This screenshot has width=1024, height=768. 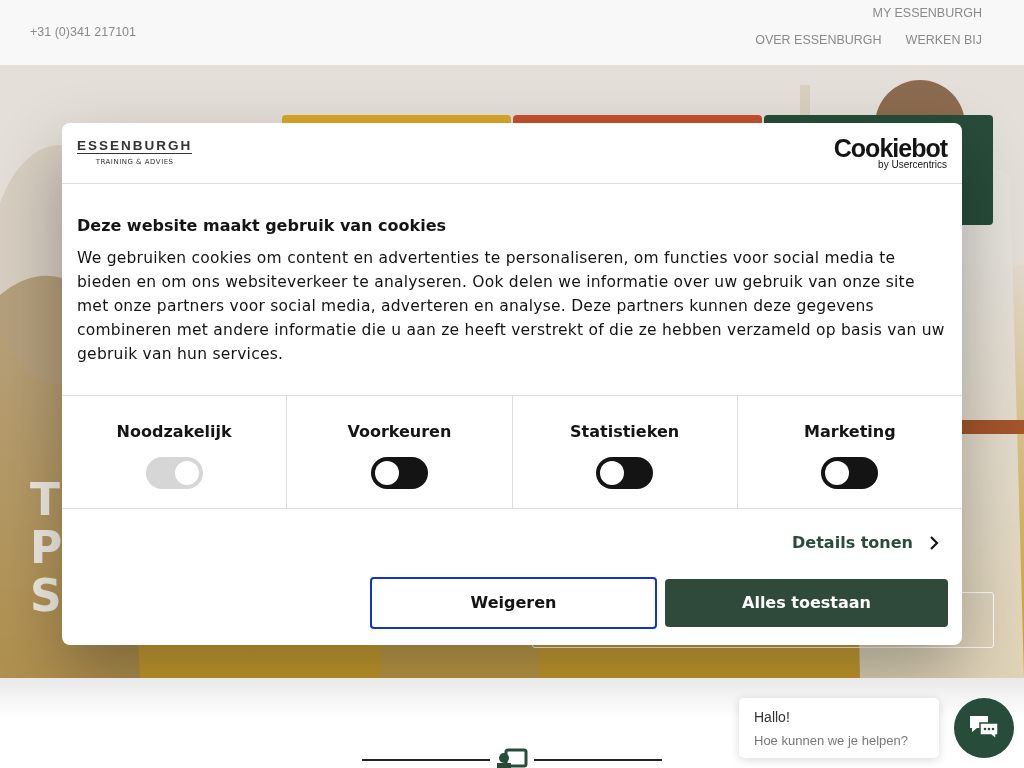 What do you see at coordinates (511, 306) in the screenshot?
I see `dialog-text: We gebruiken cookies om content en advertenties te personaliseren, om functies voor social media te bieden en om ons websiteverkeer te analyseren. Ook delen we informatie over uw gebruik van onze site met onze partners voor social media, adverteren en analyse. Deze partners kunnen deze gegevens combineren met andere informatie die u aan ze heeft verstrekt of die ze hebben verzameld op basis van uw gebruik van hun services.` at bounding box center [511, 306].